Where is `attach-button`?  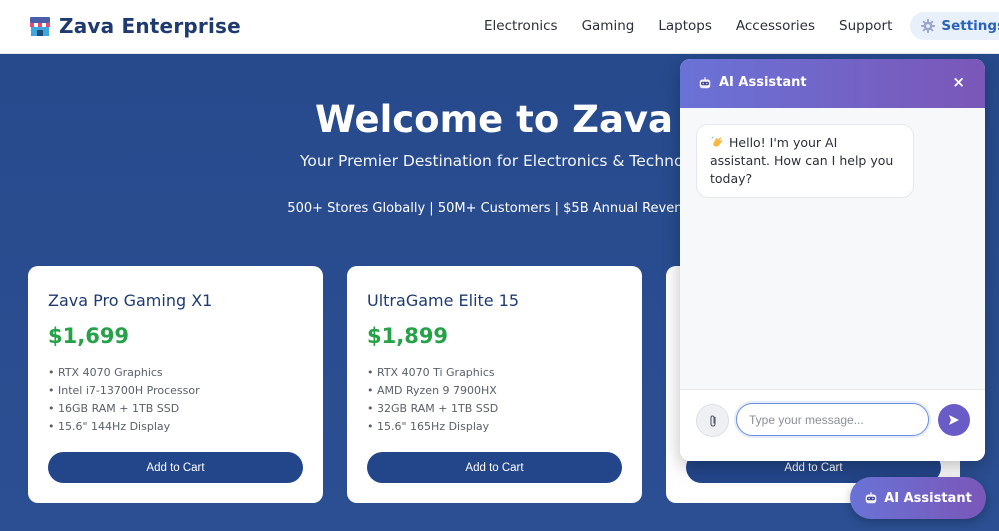 attach-button is located at coordinates (712, 420).